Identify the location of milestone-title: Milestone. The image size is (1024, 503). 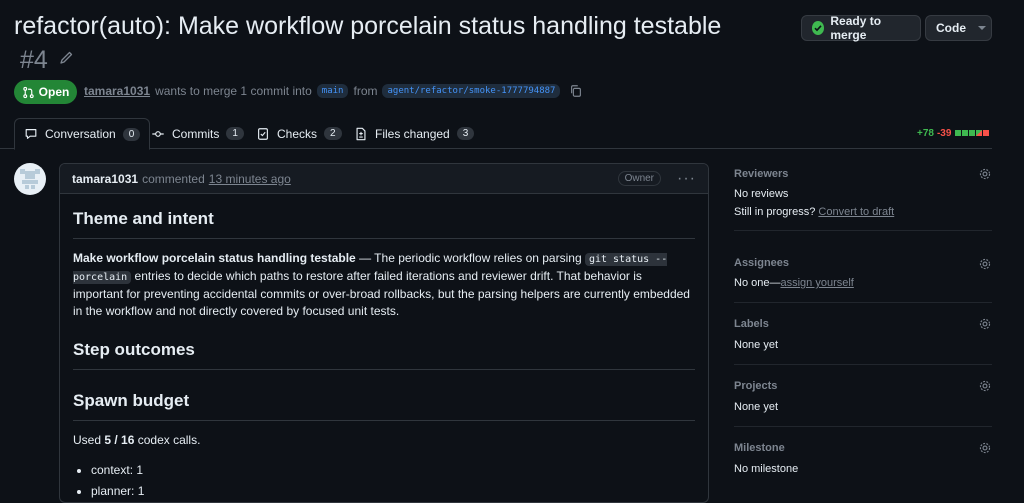
(863, 440).